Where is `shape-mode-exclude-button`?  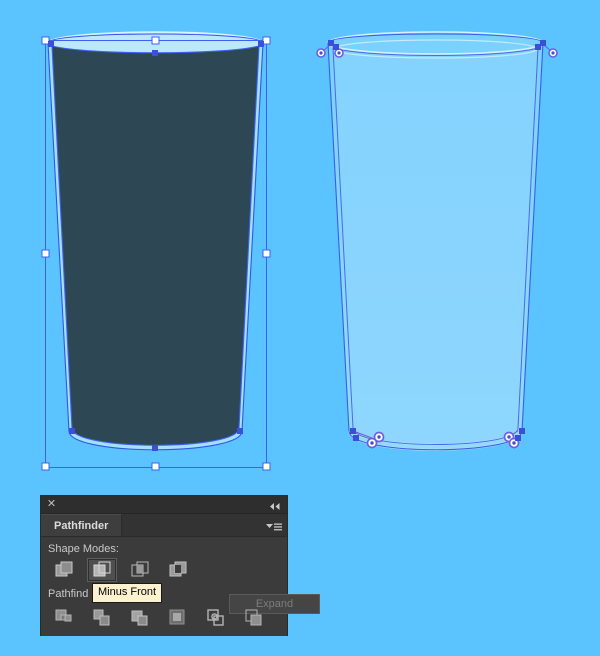
shape-mode-exclude-button is located at coordinates (178, 570).